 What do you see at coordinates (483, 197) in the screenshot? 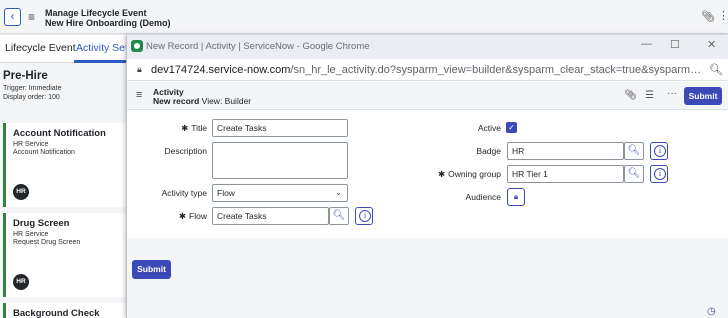
I see `audience-label: Audience` at bounding box center [483, 197].